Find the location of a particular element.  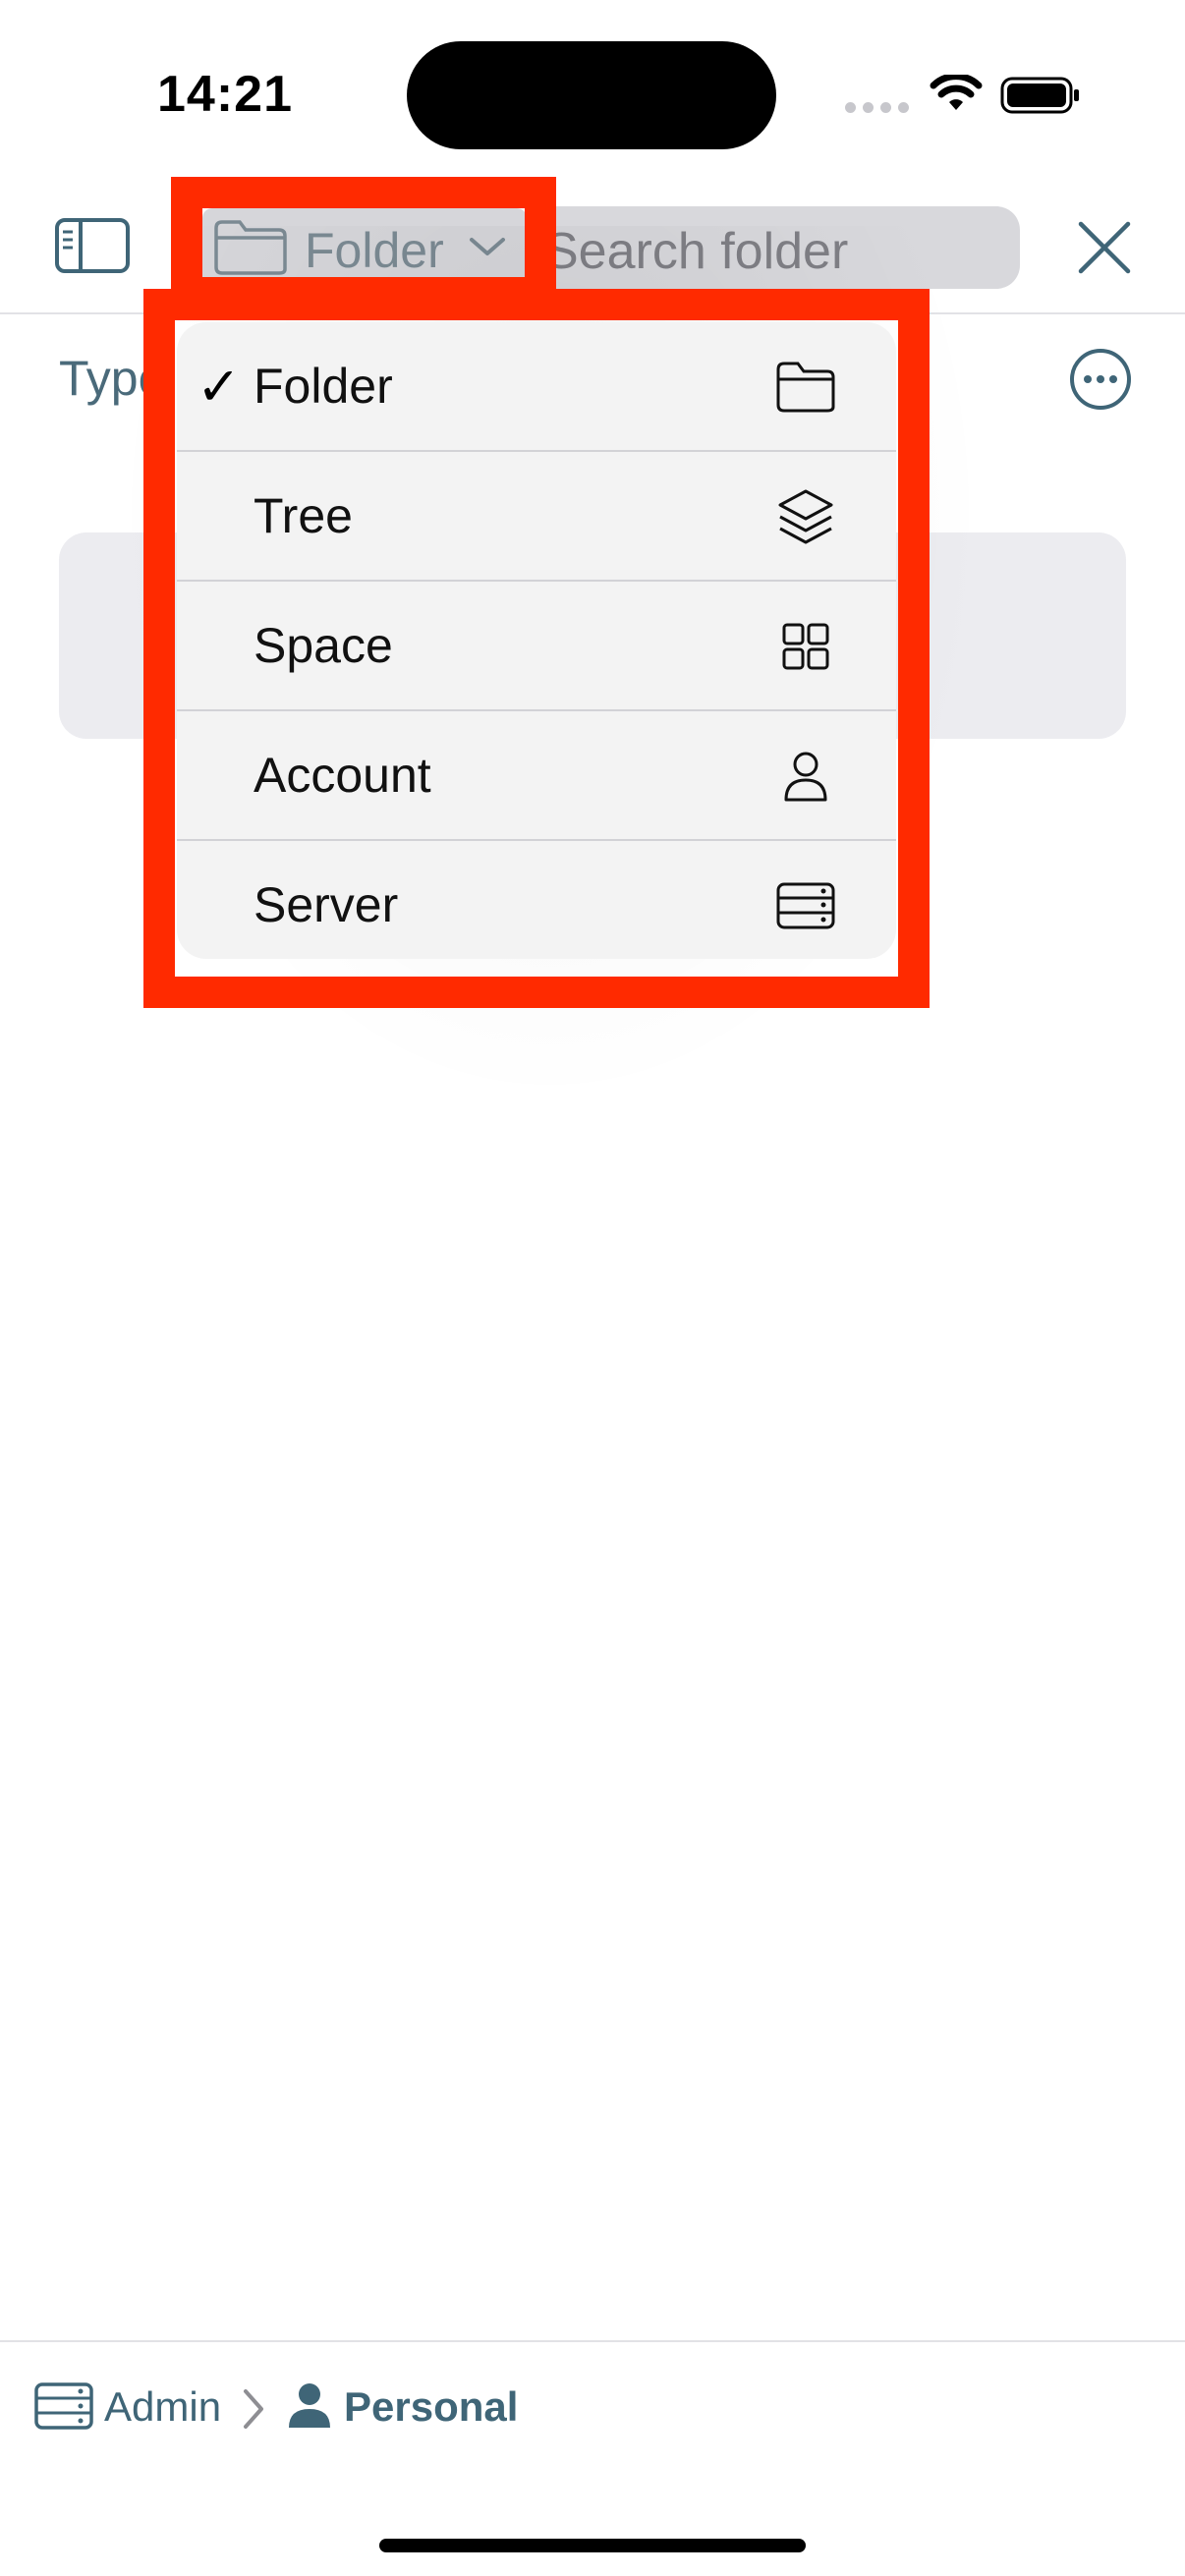

chevron-right-icon is located at coordinates (254, 2409).